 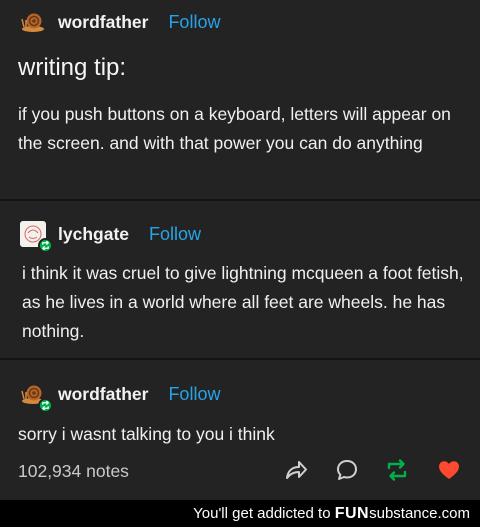 What do you see at coordinates (175, 234) in the screenshot?
I see `reply1-follow-button: Follow` at bounding box center [175, 234].